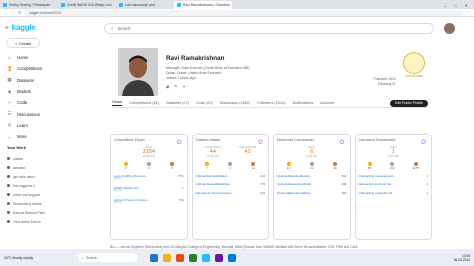 The height and width of the screenshot is (266, 474). I want to click on hamburger-icon: ☰, so click(7, 27).